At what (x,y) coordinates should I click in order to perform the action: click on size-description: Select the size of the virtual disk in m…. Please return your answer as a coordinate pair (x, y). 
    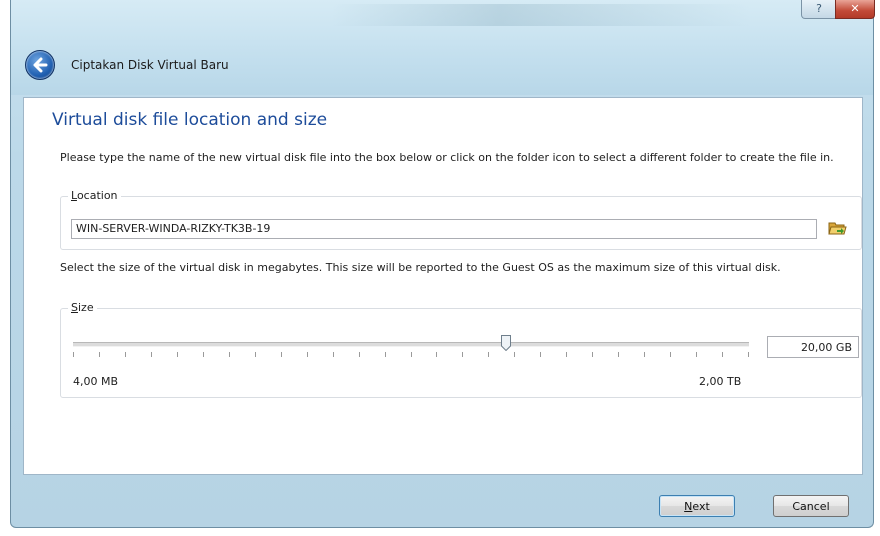
    Looking at the image, I should click on (420, 267).